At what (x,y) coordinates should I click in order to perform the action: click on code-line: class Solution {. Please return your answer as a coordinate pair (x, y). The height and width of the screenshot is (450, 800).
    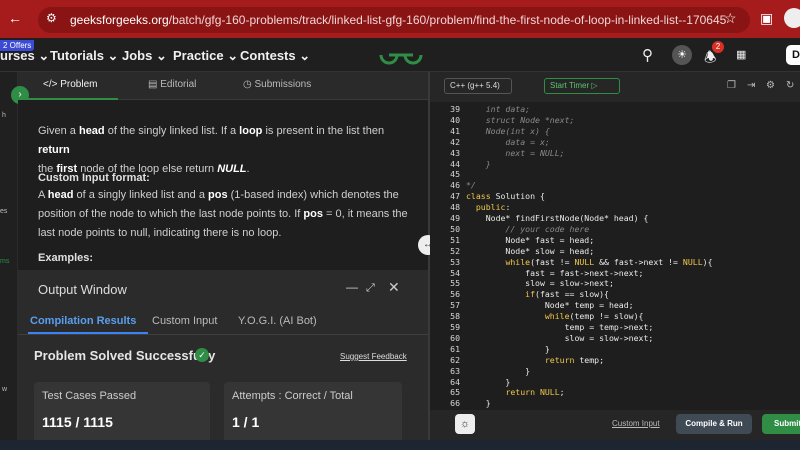
    Looking at the image, I should click on (505, 196).